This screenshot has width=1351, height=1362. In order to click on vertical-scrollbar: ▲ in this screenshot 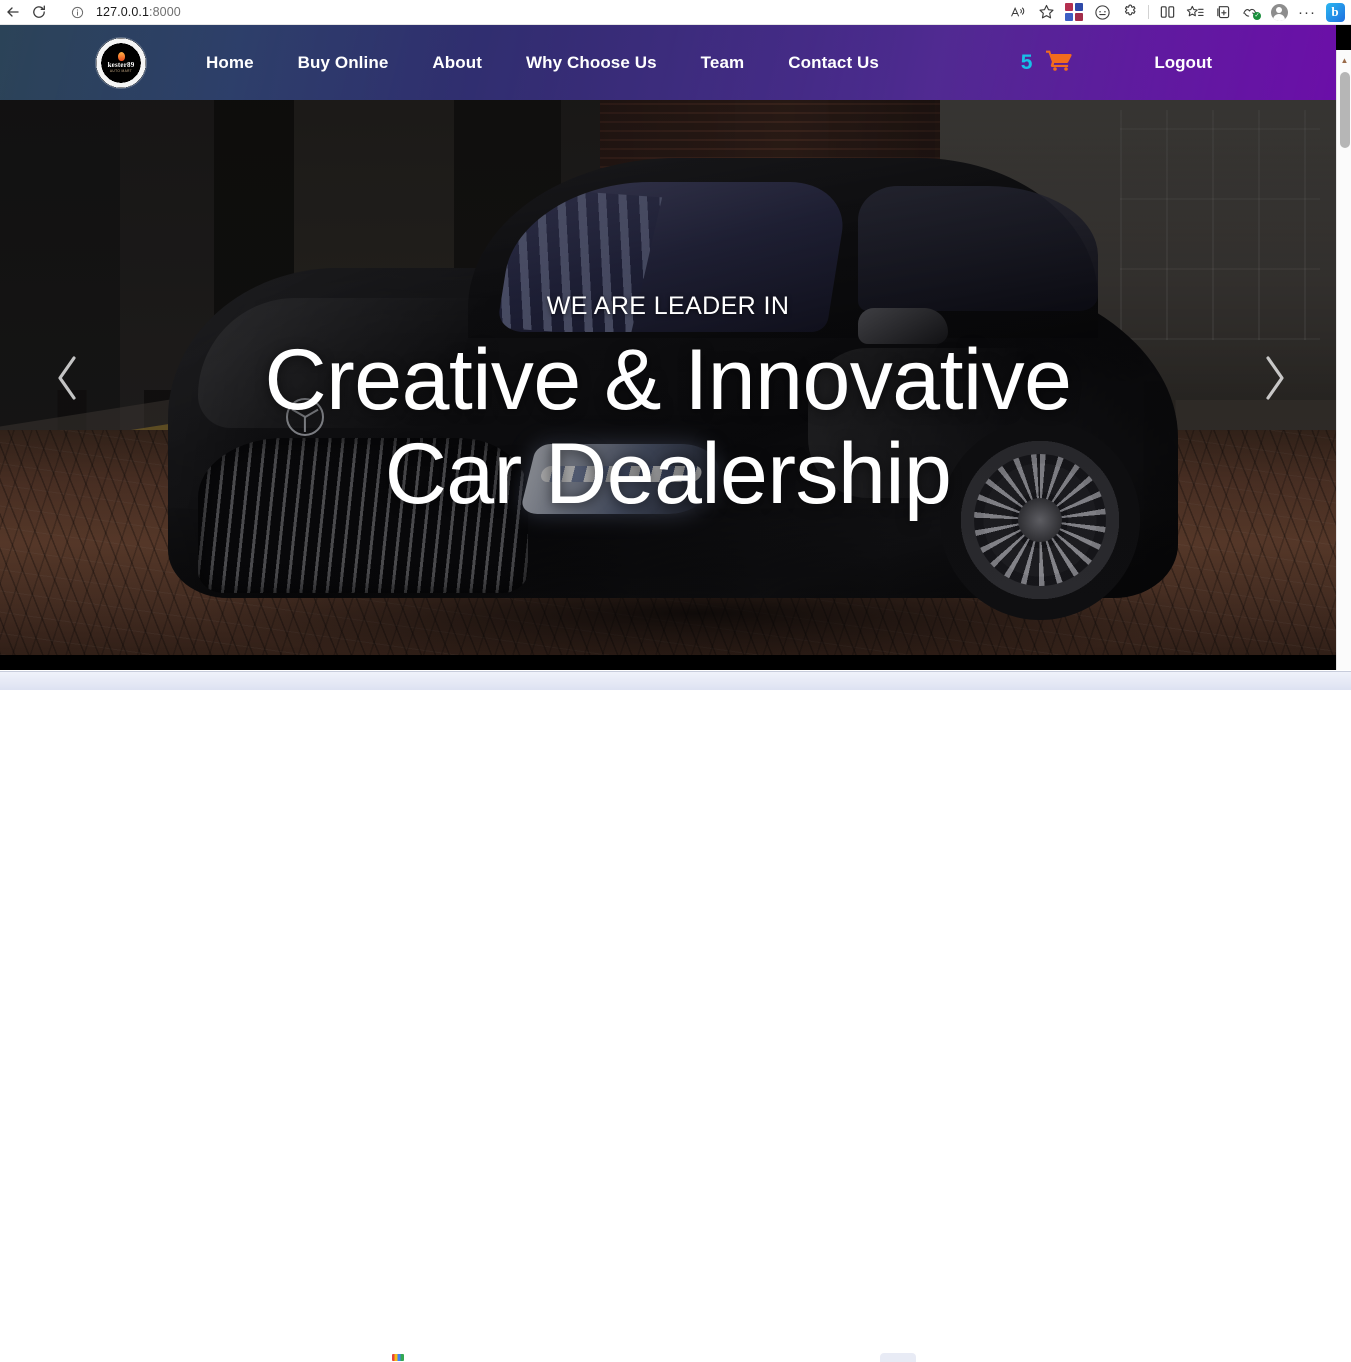, I will do `click(1343, 360)`.